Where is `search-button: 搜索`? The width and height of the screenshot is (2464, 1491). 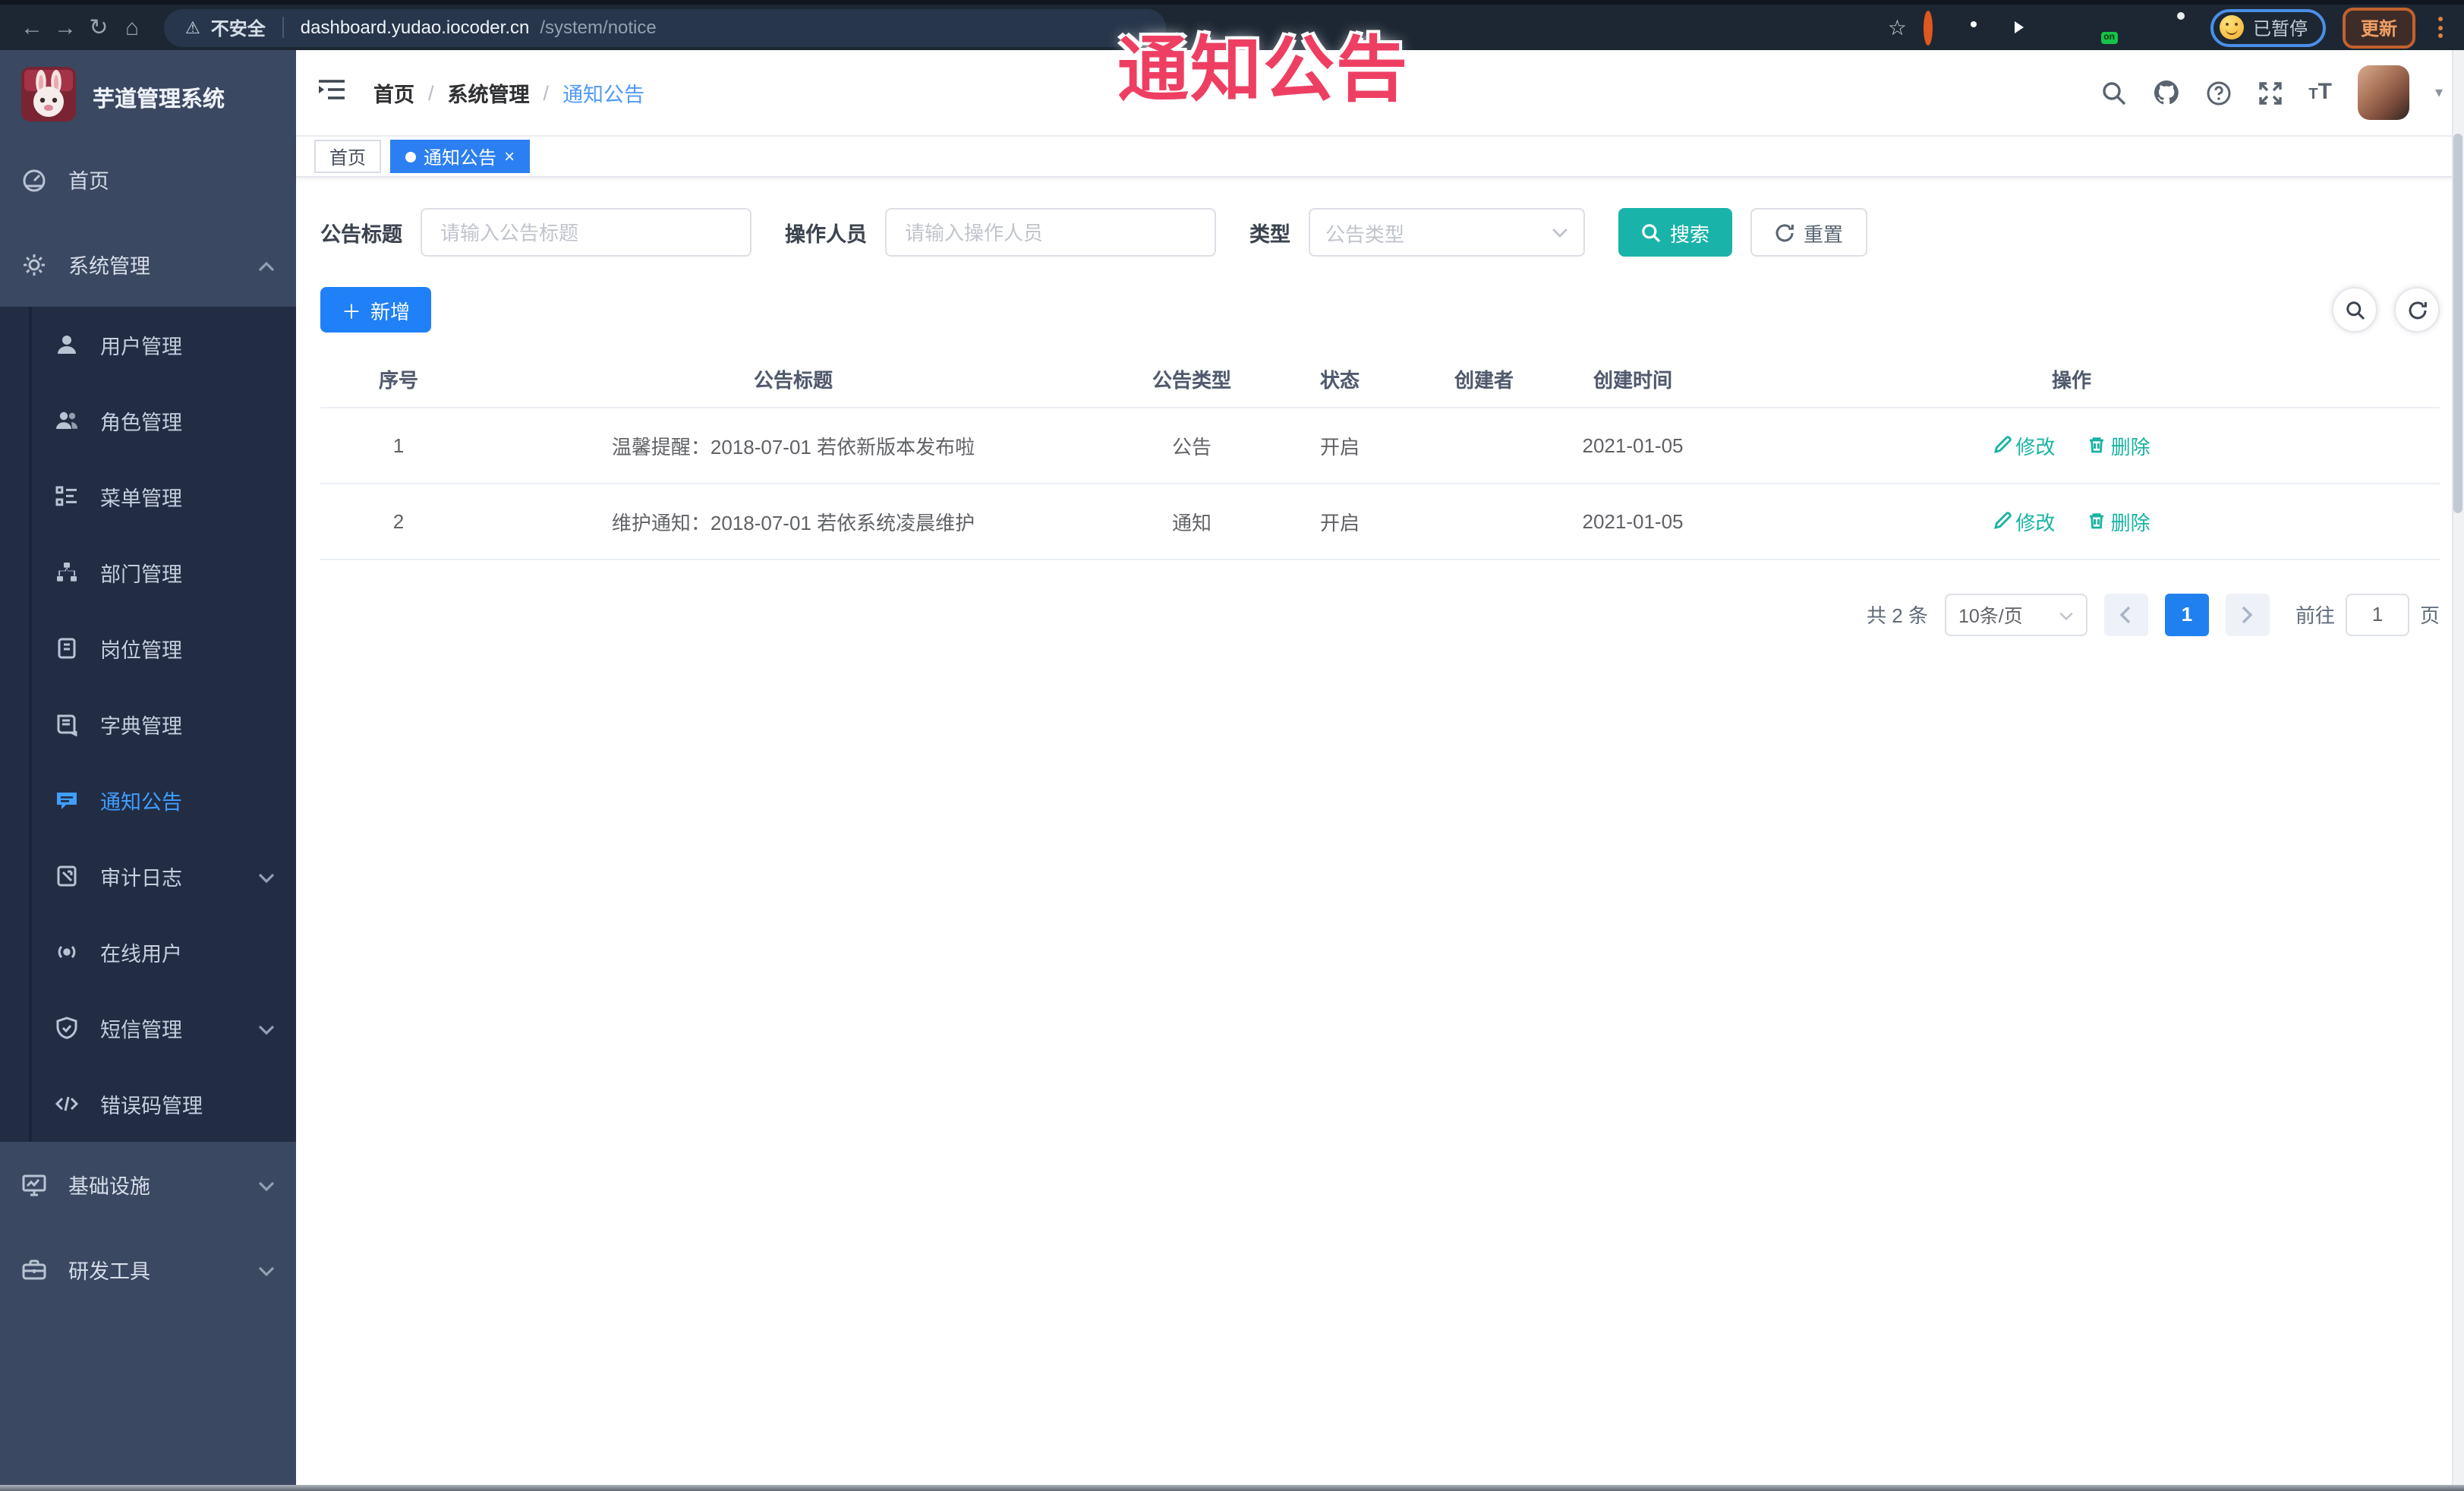
search-button: 搜索 is located at coordinates (1676, 232).